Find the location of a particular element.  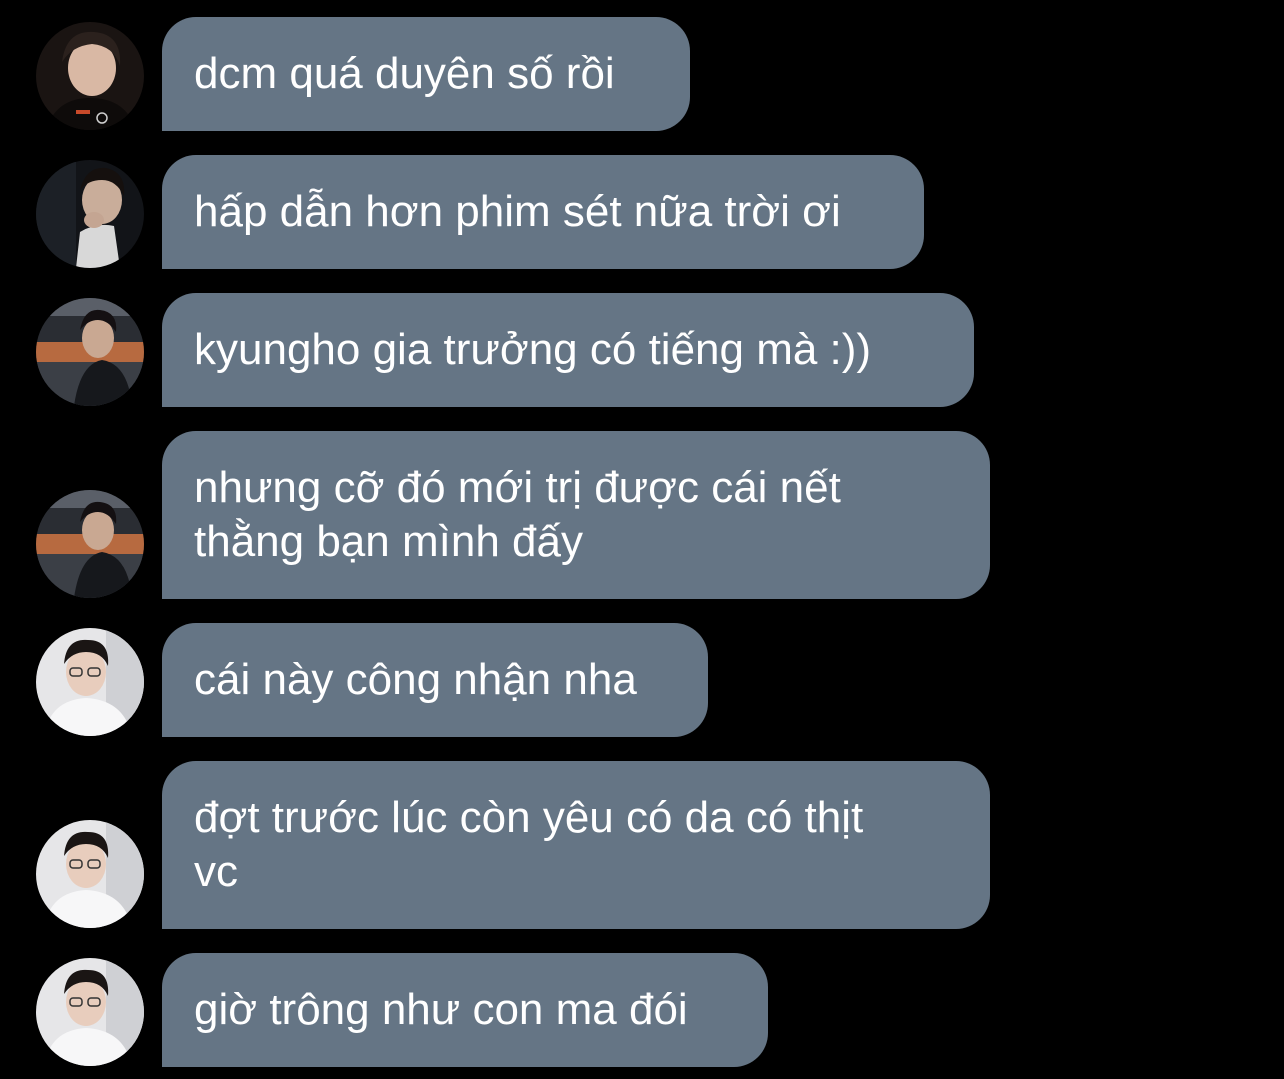

message-bubble: đợt trước lúc còn yêu có da có thịt vc is located at coordinates (576, 845).